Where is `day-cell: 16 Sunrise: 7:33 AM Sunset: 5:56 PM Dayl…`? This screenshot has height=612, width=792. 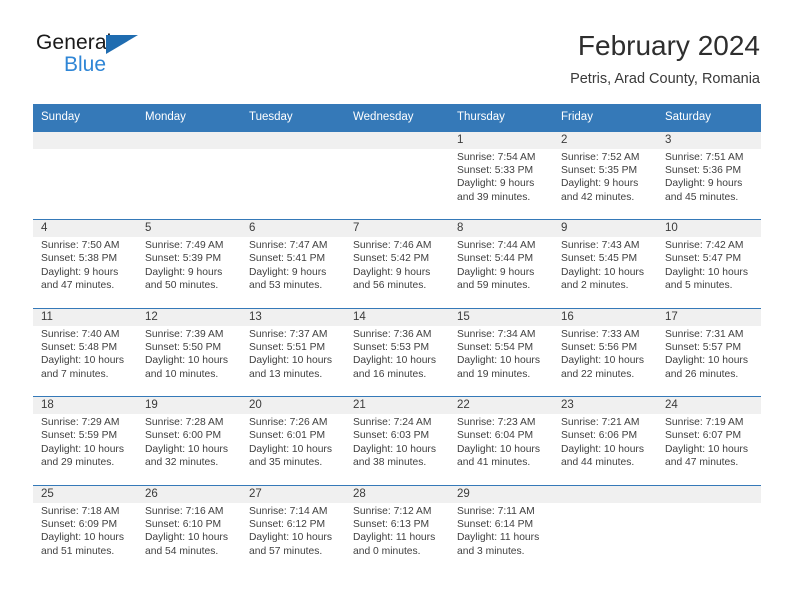
day-cell: 16 Sunrise: 7:33 AM Sunset: 5:56 PM Dayl… is located at coordinates (605, 353).